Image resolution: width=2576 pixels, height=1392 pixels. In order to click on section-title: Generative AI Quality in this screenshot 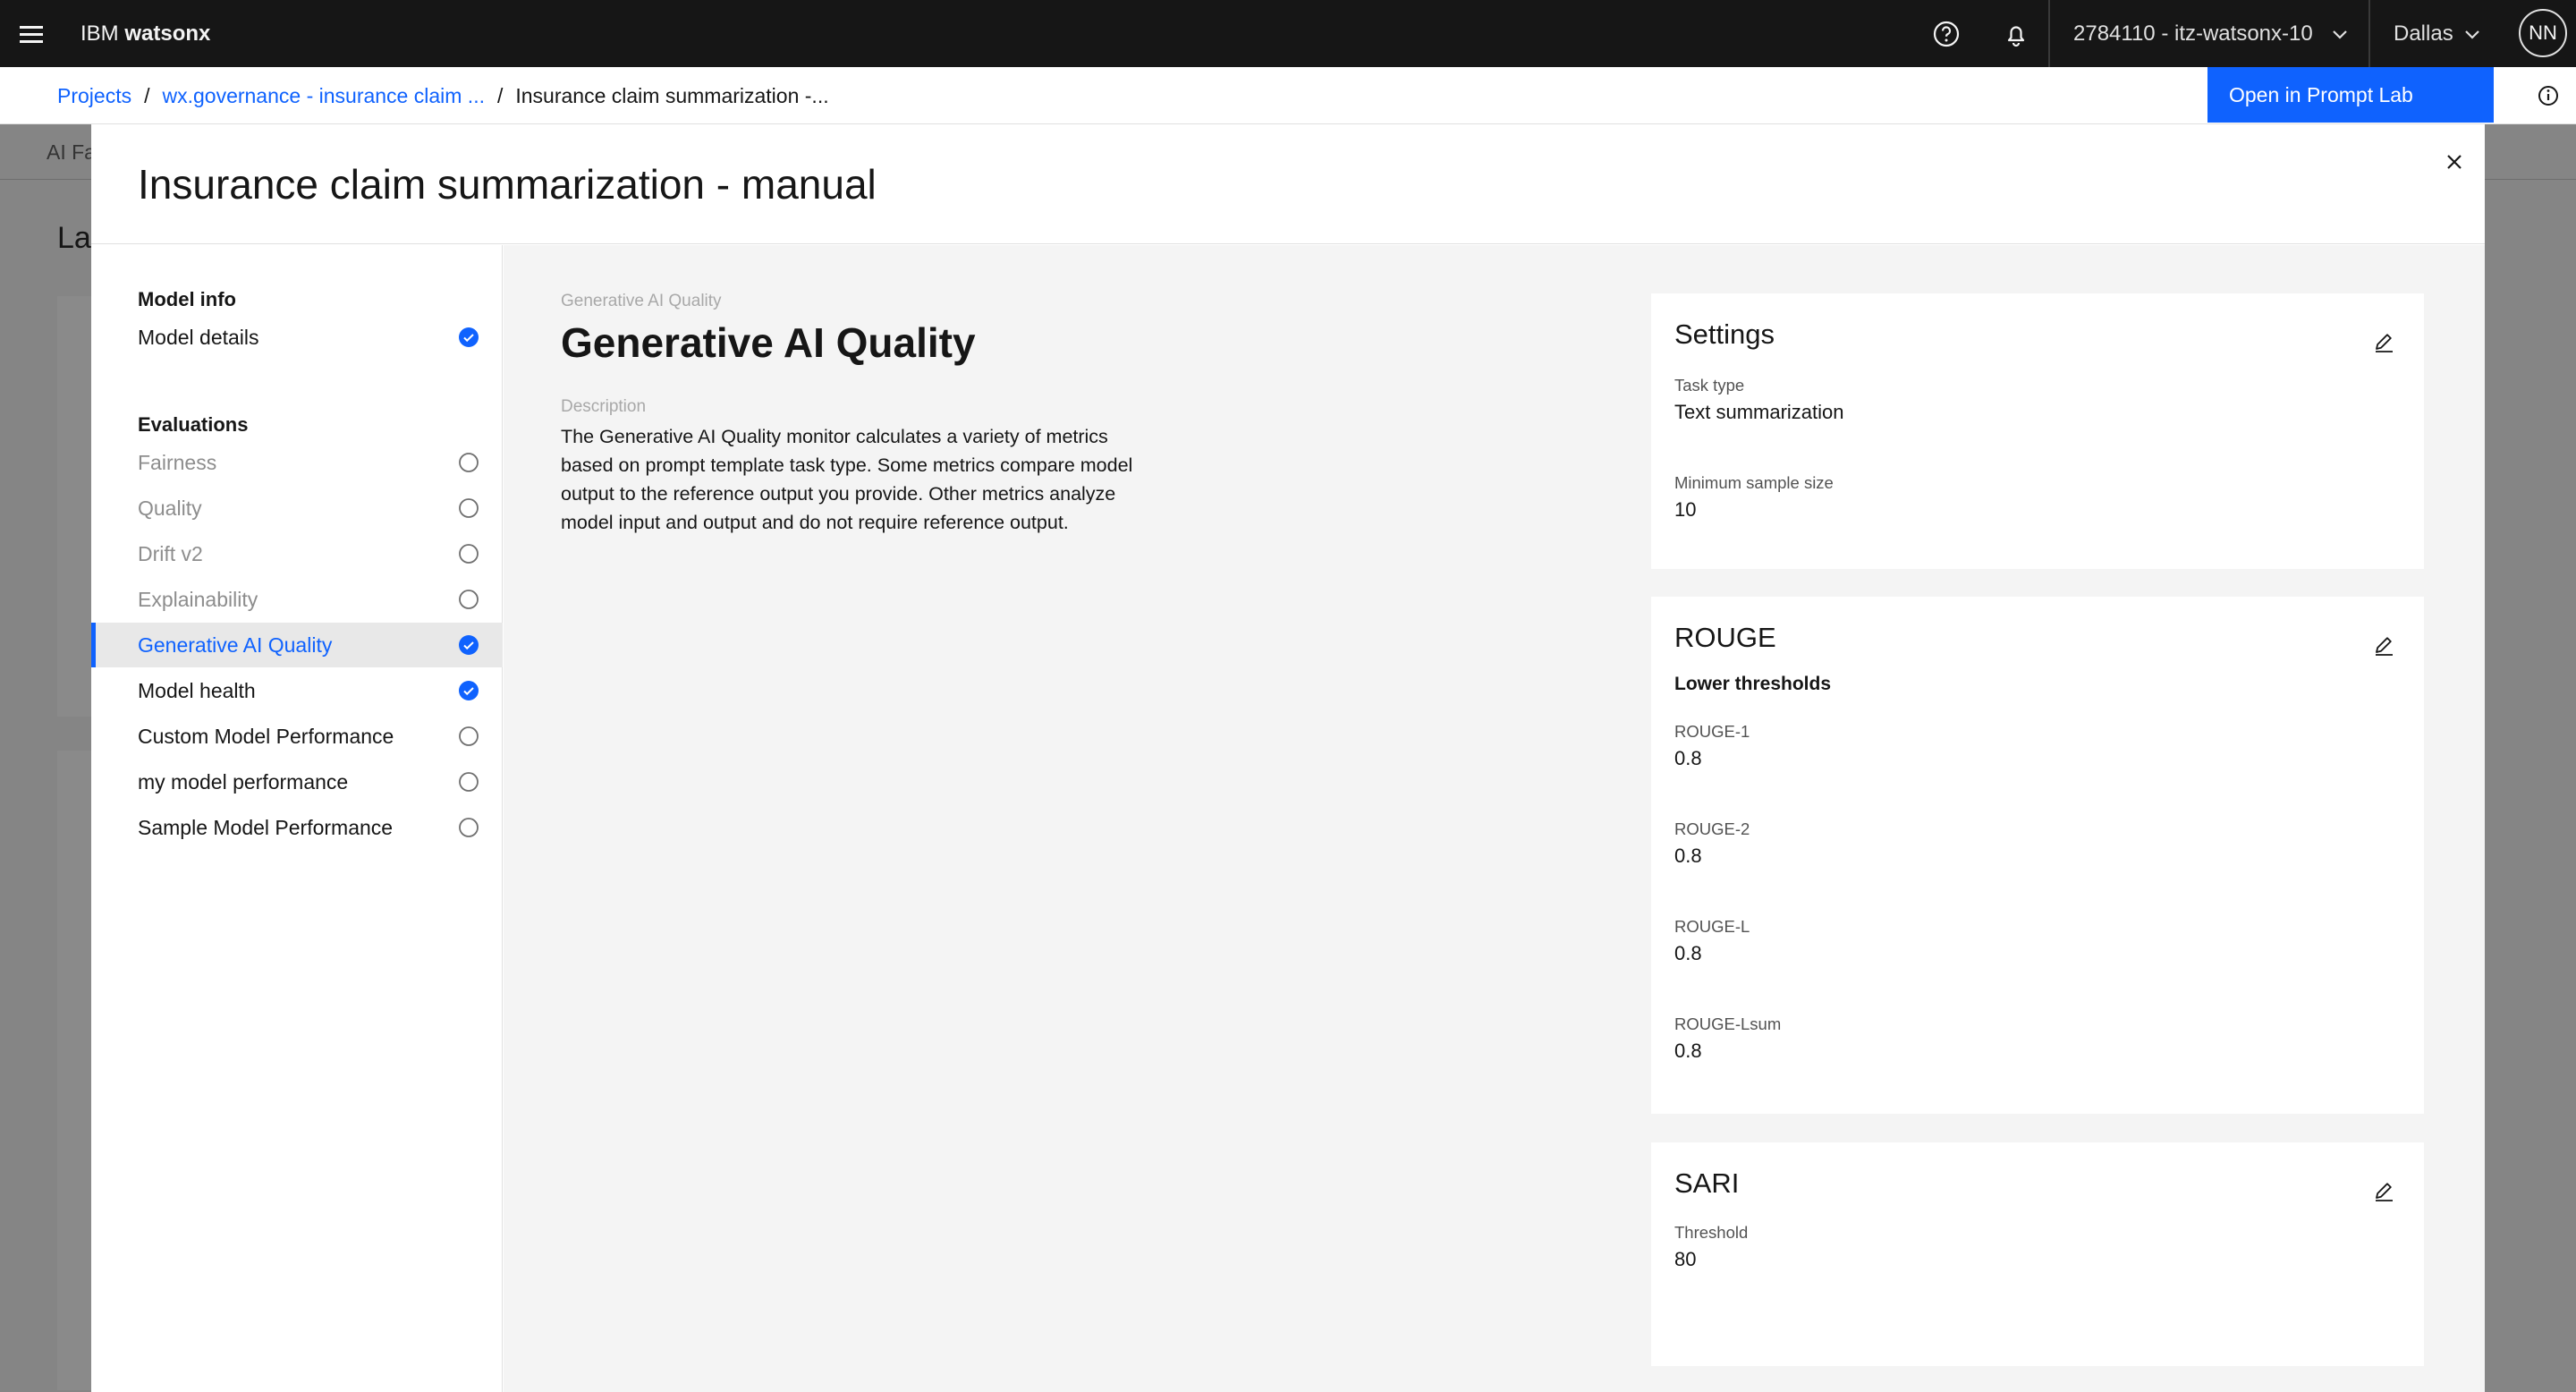, I will do `click(768, 342)`.